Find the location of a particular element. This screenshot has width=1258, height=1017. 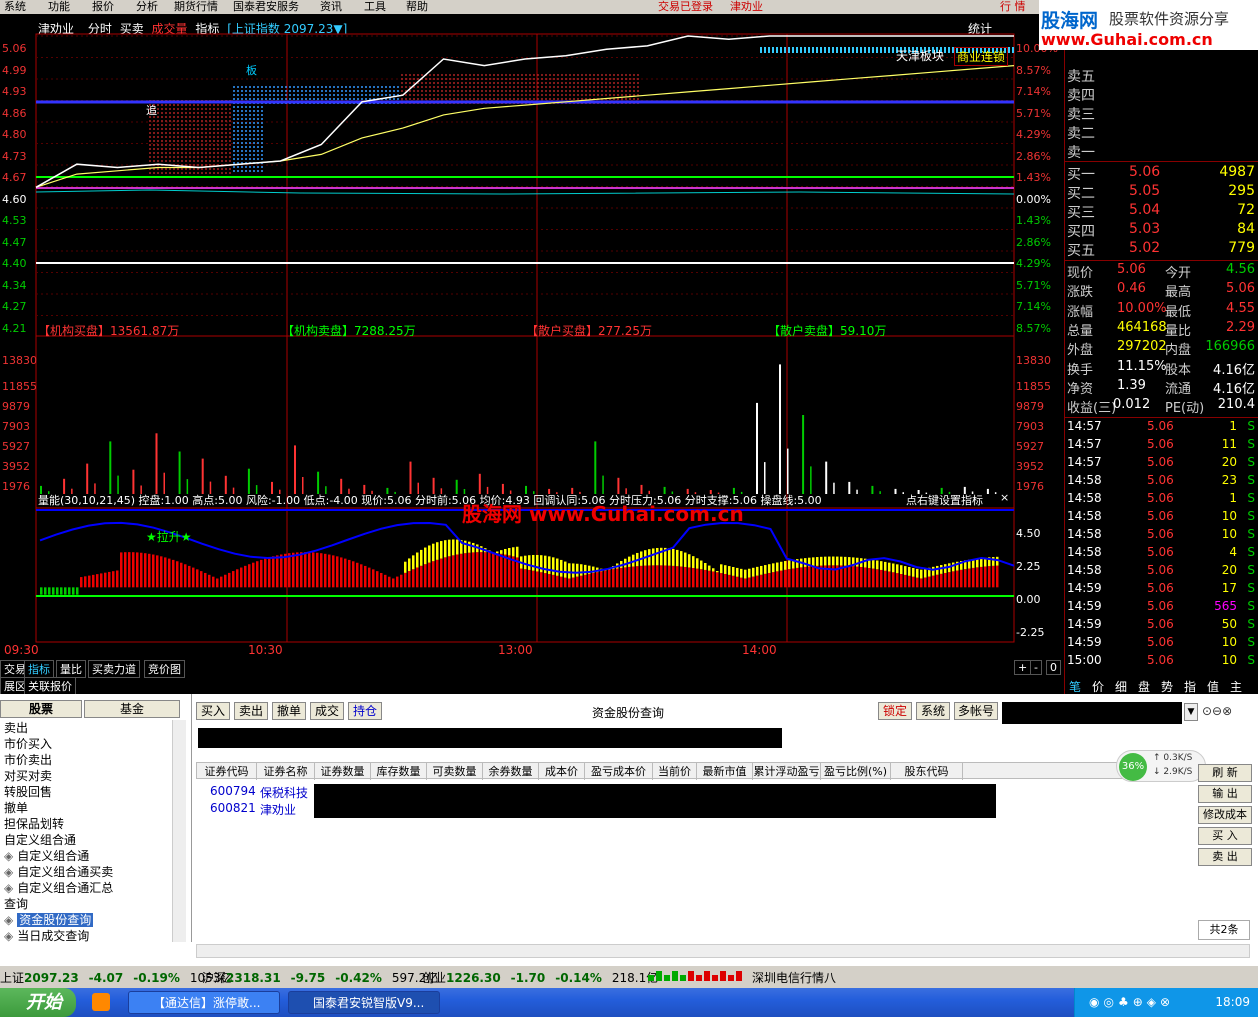

quote-tab: 指 is located at coordinates (1190, 686).